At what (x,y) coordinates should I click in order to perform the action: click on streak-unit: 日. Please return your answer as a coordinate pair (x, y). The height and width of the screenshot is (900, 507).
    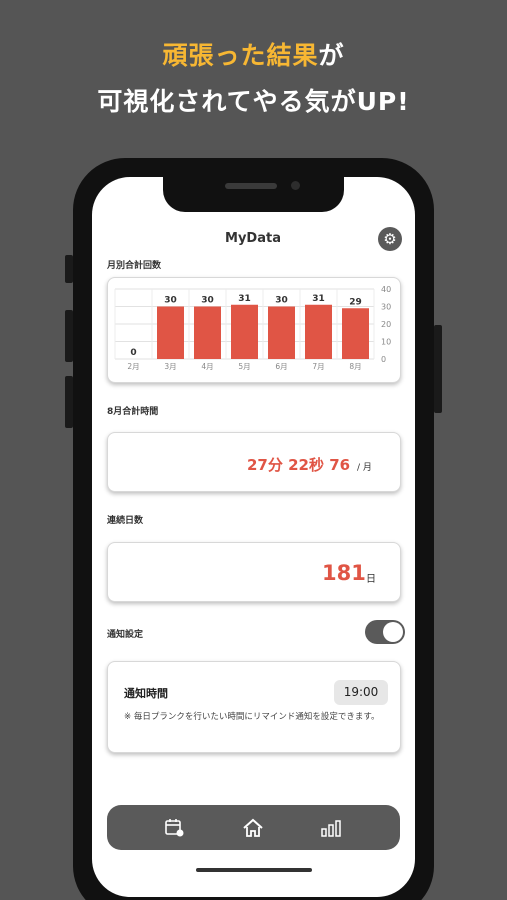
    Looking at the image, I should click on (371, 579).